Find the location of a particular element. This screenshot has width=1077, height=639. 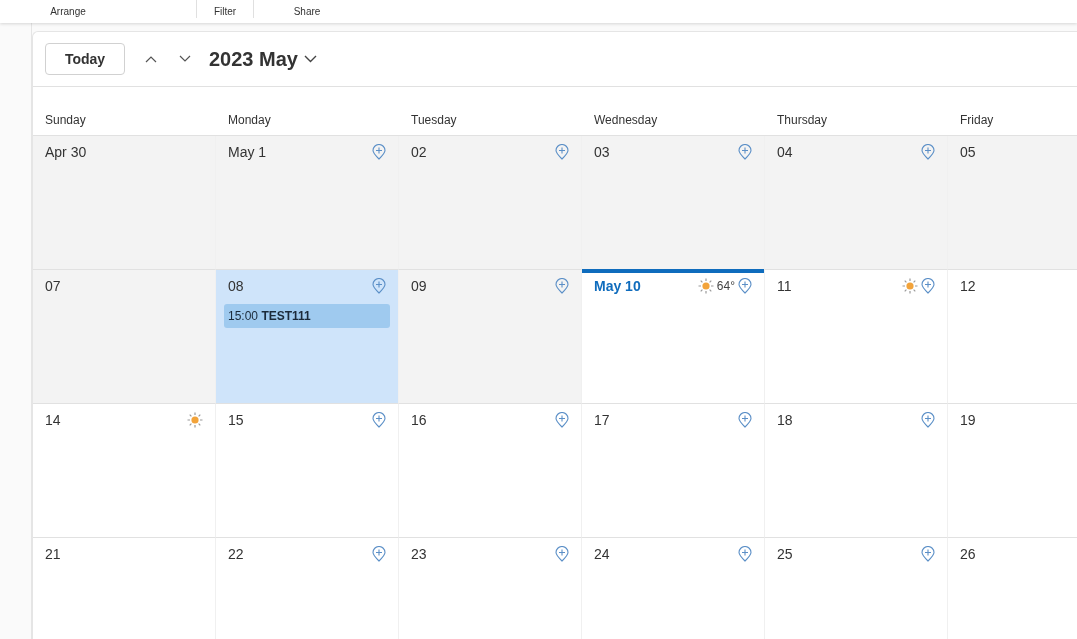

day-cell: 24 is located at coordinates (673, 588).